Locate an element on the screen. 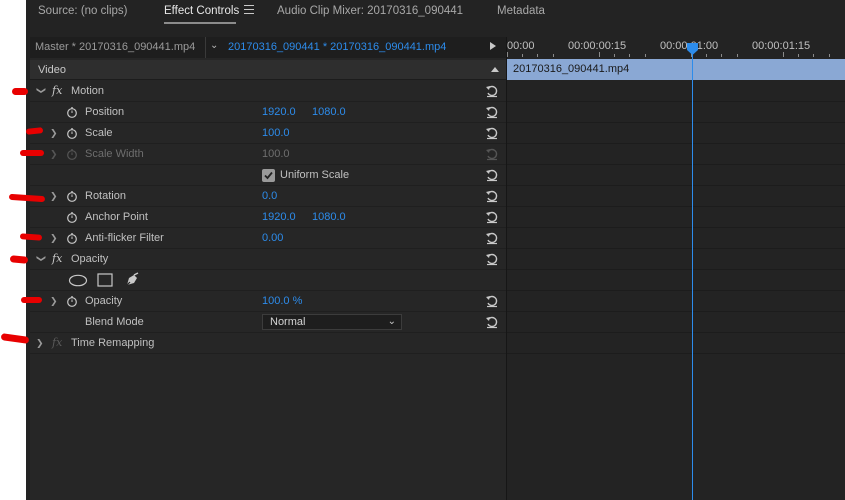 The height and width of the screenshot is (500, 845). playhead-line is located at coordinates (692, 272).